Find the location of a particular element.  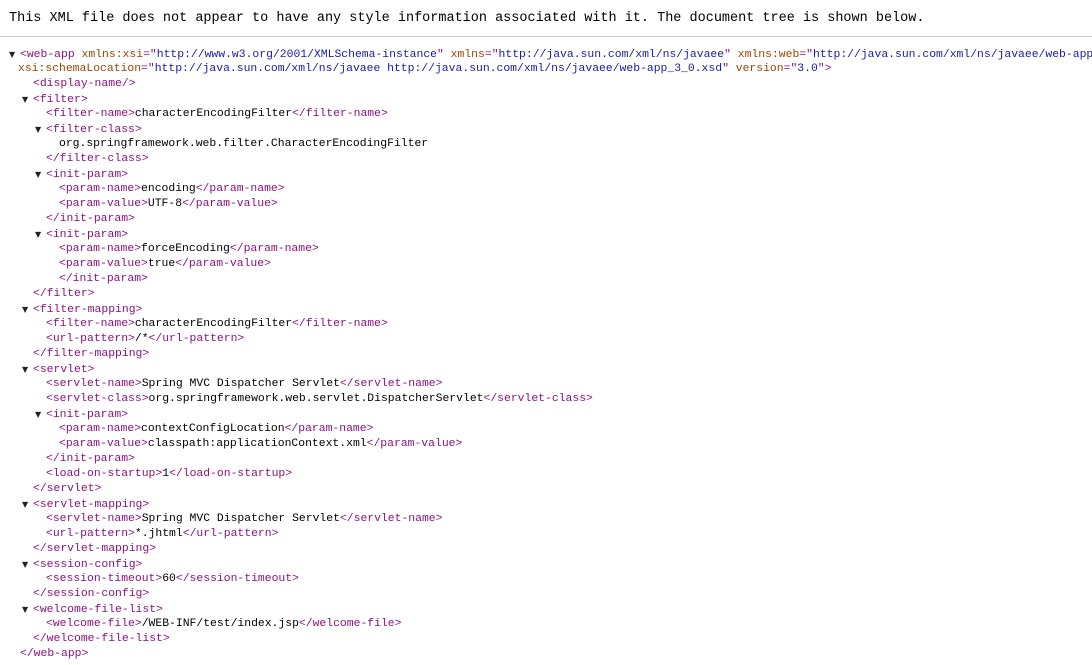

xml-line: ▼ <filter-class> is located at coordinates (546, 129).